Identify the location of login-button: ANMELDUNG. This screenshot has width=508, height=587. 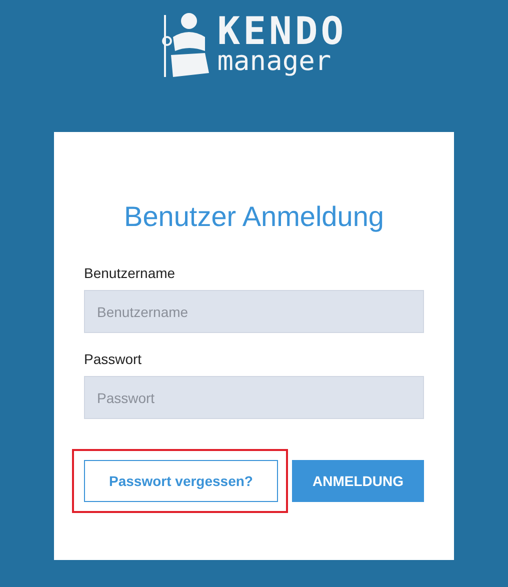
(358, 481).